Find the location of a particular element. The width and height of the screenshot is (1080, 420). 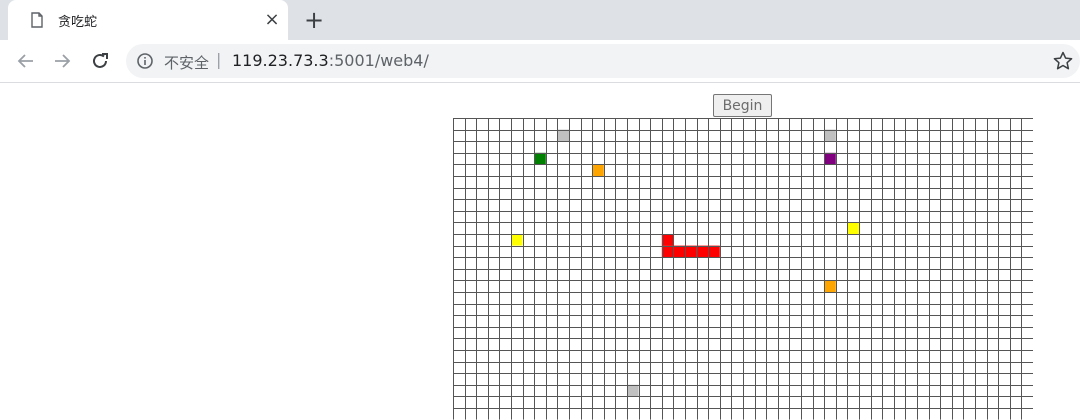

info-icon is located at coordinates (145, 61).